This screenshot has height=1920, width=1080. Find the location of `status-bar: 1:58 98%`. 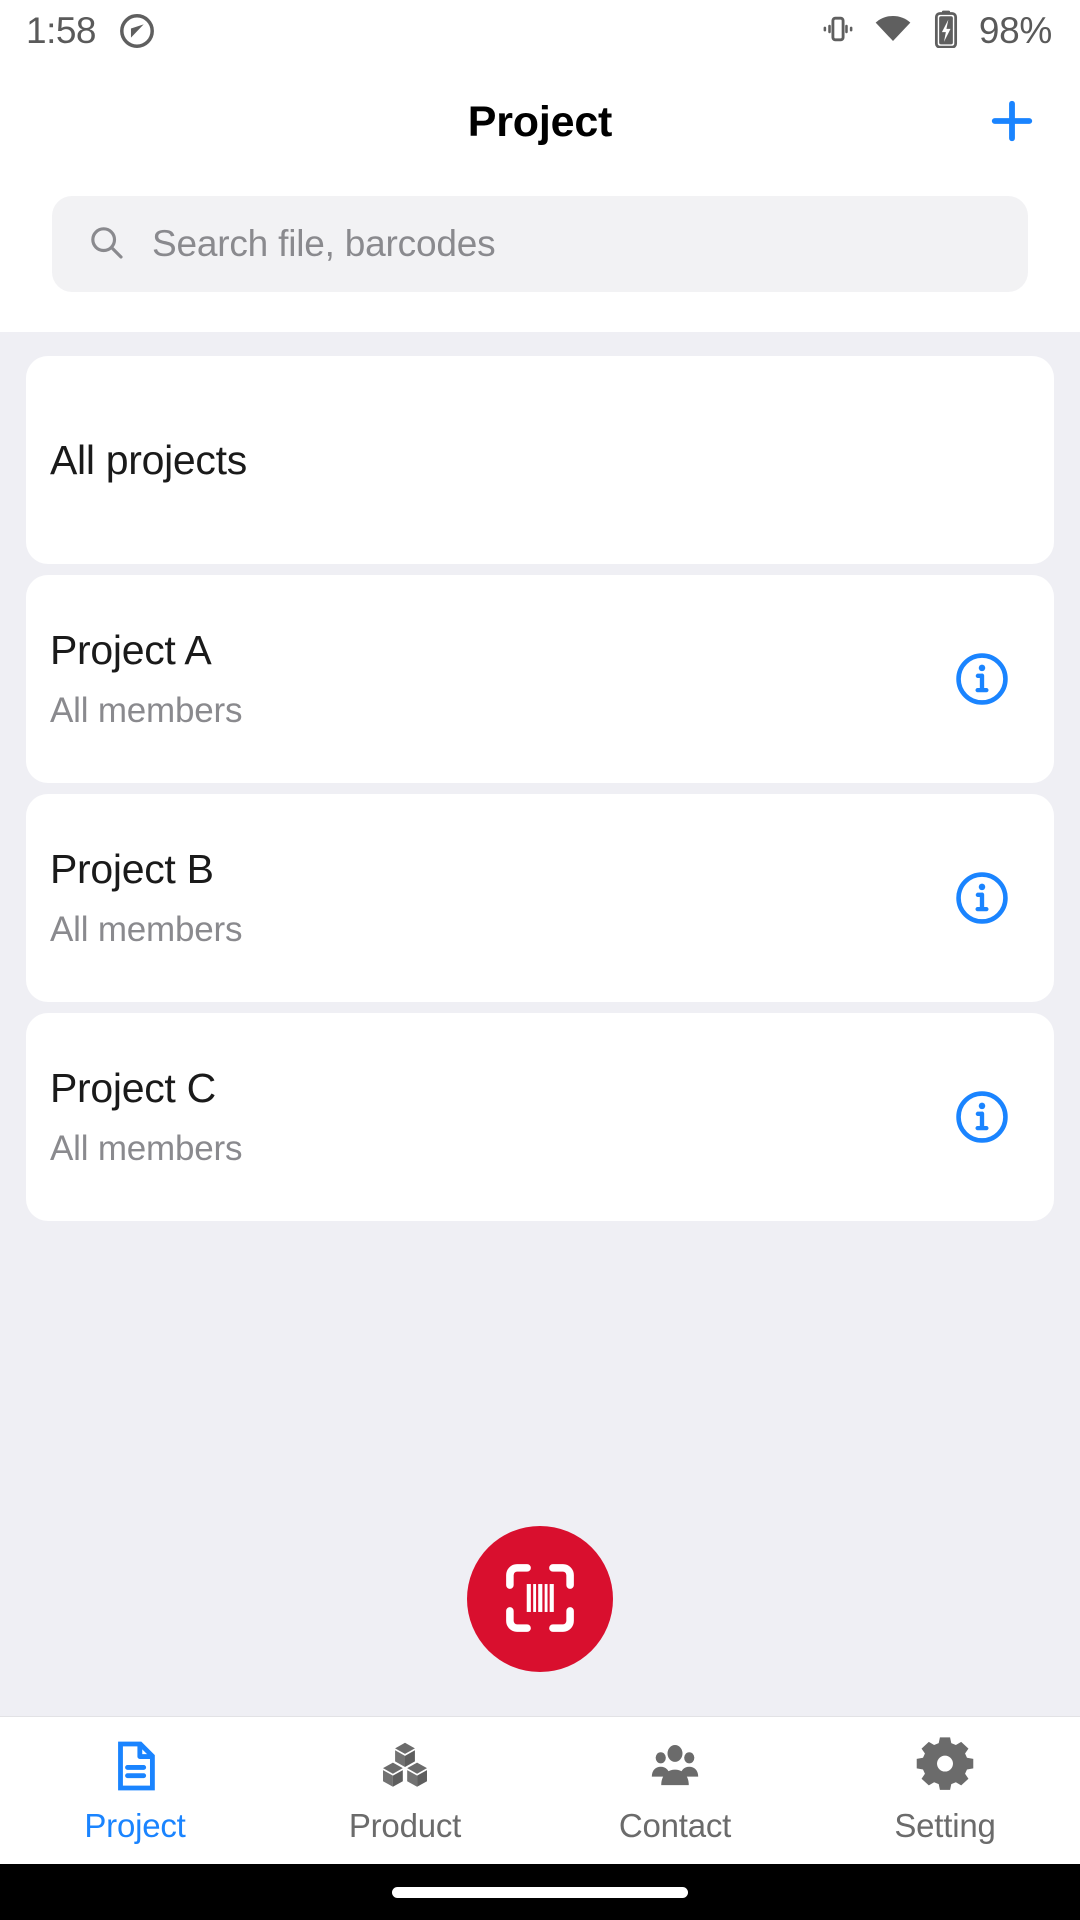

status-bar: 1:58 98% is located at coordinates (540, 31).